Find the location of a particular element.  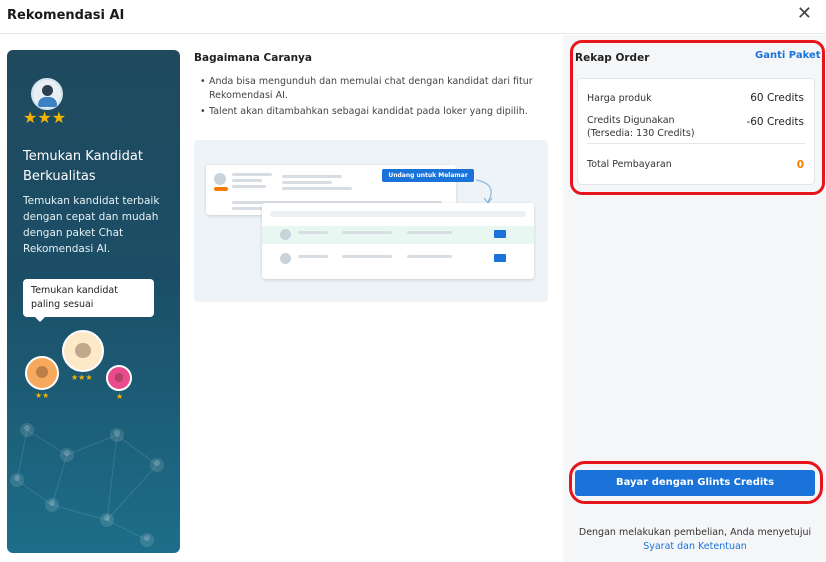

promo-tooltip: Temukan kandidat paling sesuai is located at coordinates (88, 300).